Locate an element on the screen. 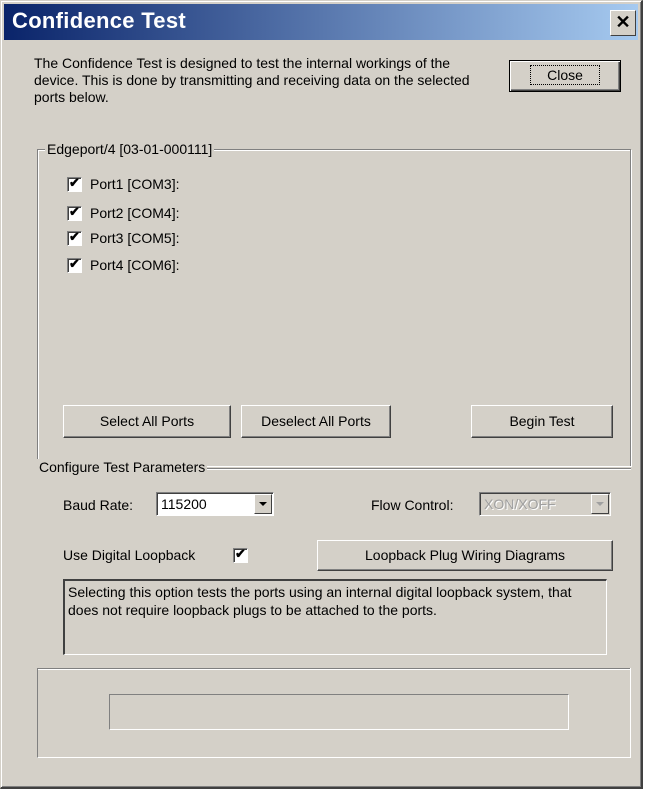 The height and width of the screenshot is (790, 646). digital-loopback-label: Use Digital Loopback is located at coordinates (129, 555).